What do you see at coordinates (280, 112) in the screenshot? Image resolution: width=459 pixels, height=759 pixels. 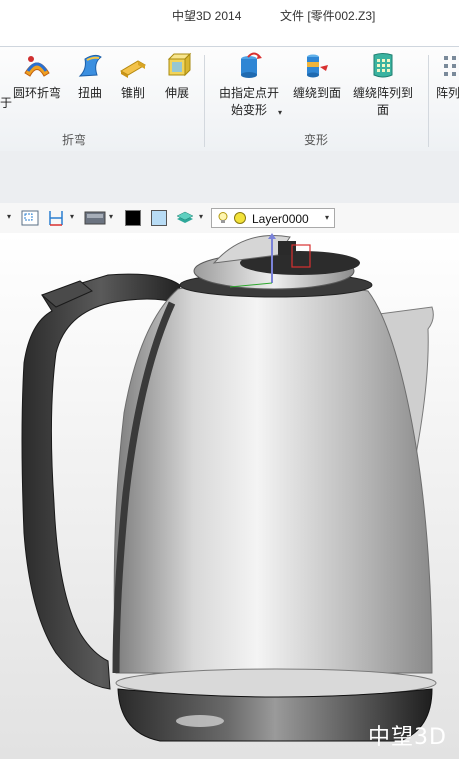 I see `point-deform-dropdown-icon: ▾` at bounding box center [280, 112].